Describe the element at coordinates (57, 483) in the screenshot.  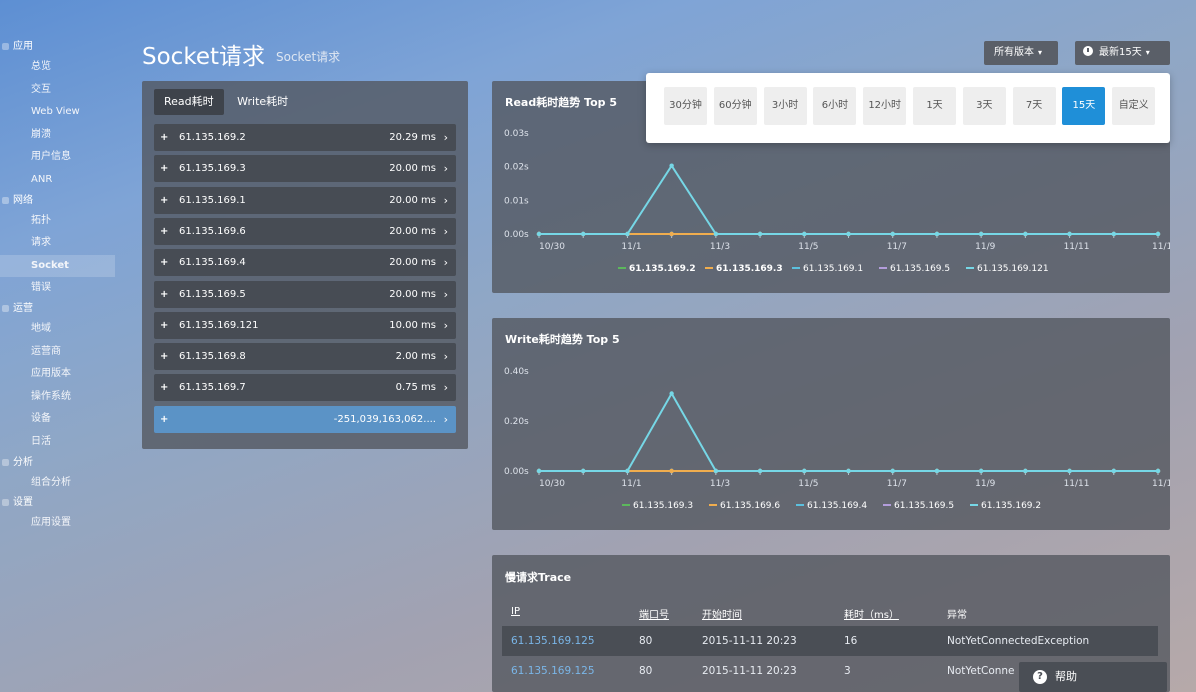
I see `sidebar-item: 组合分析` at that location.